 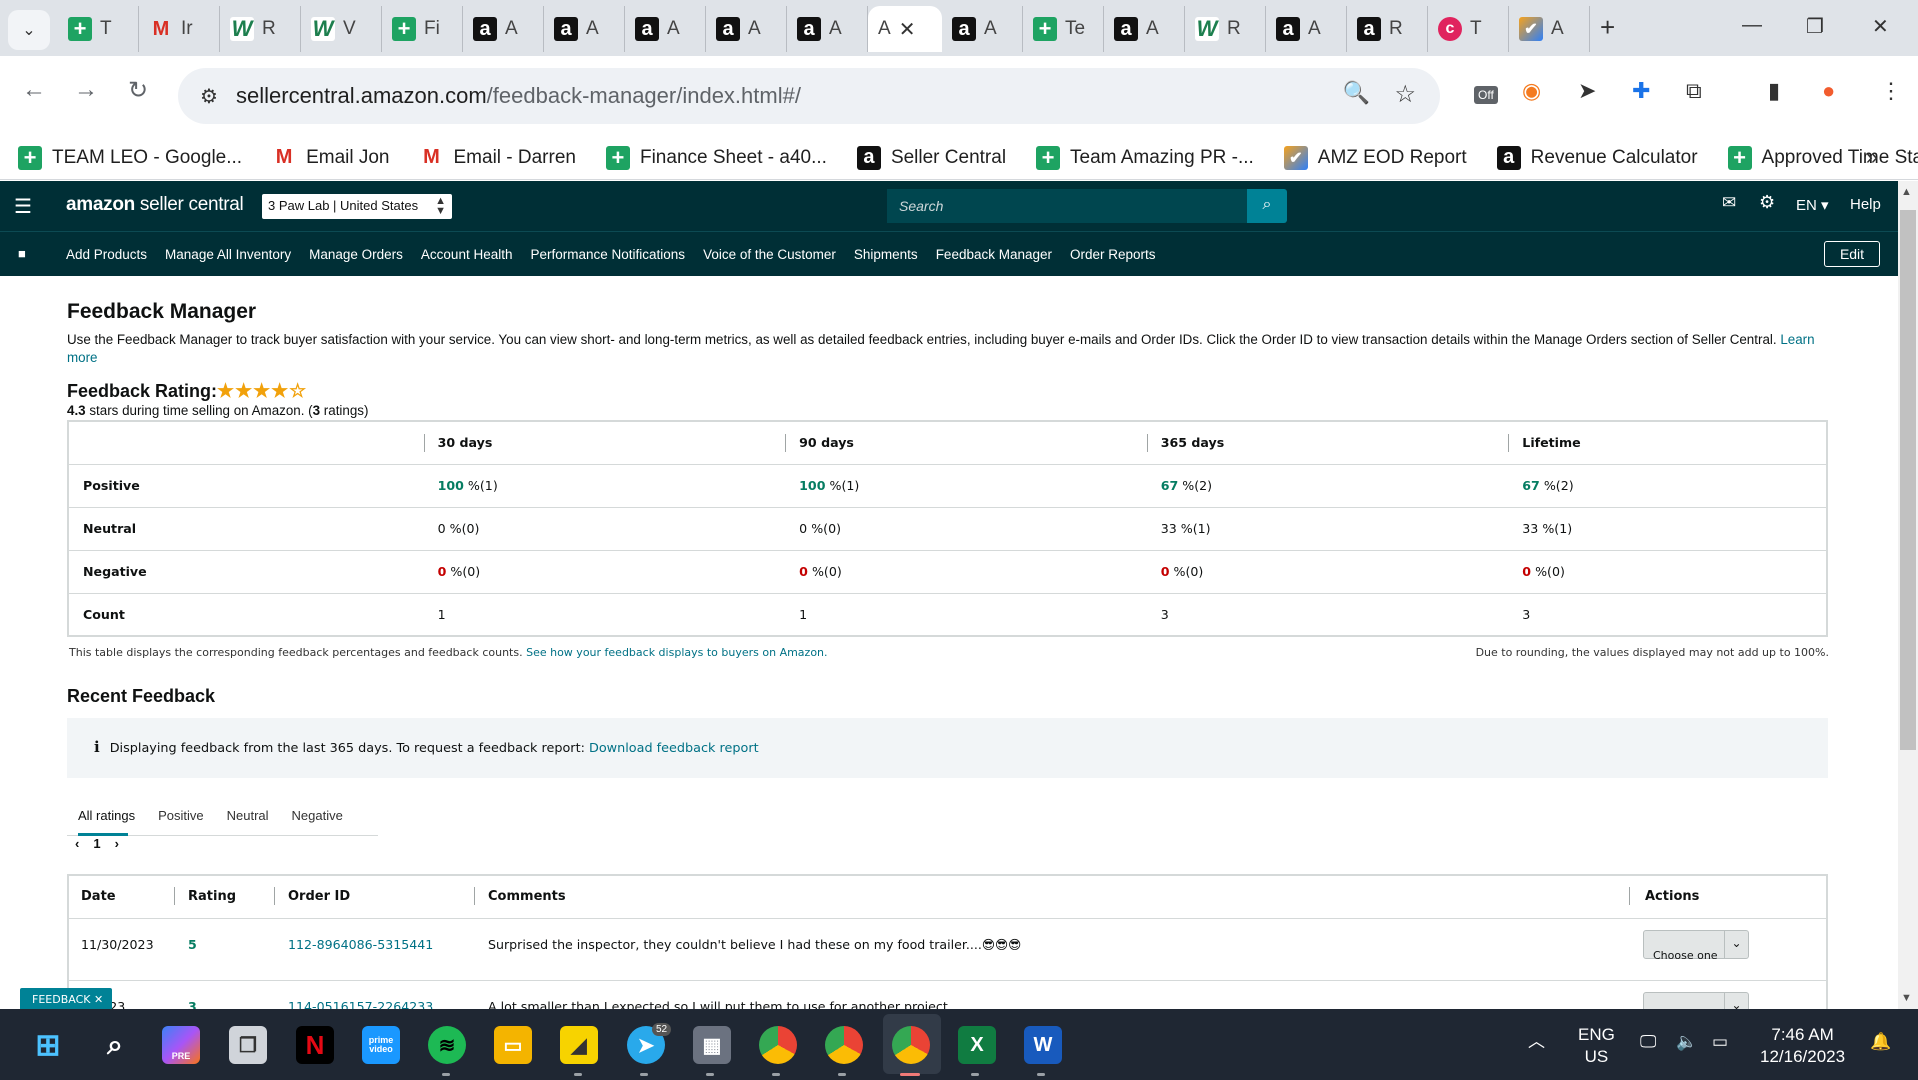 What do you see at coordinates (579, 1045) in the screenshot?
I see `sticky-notes-icon: ◢` at bounding box center [579, 1045].